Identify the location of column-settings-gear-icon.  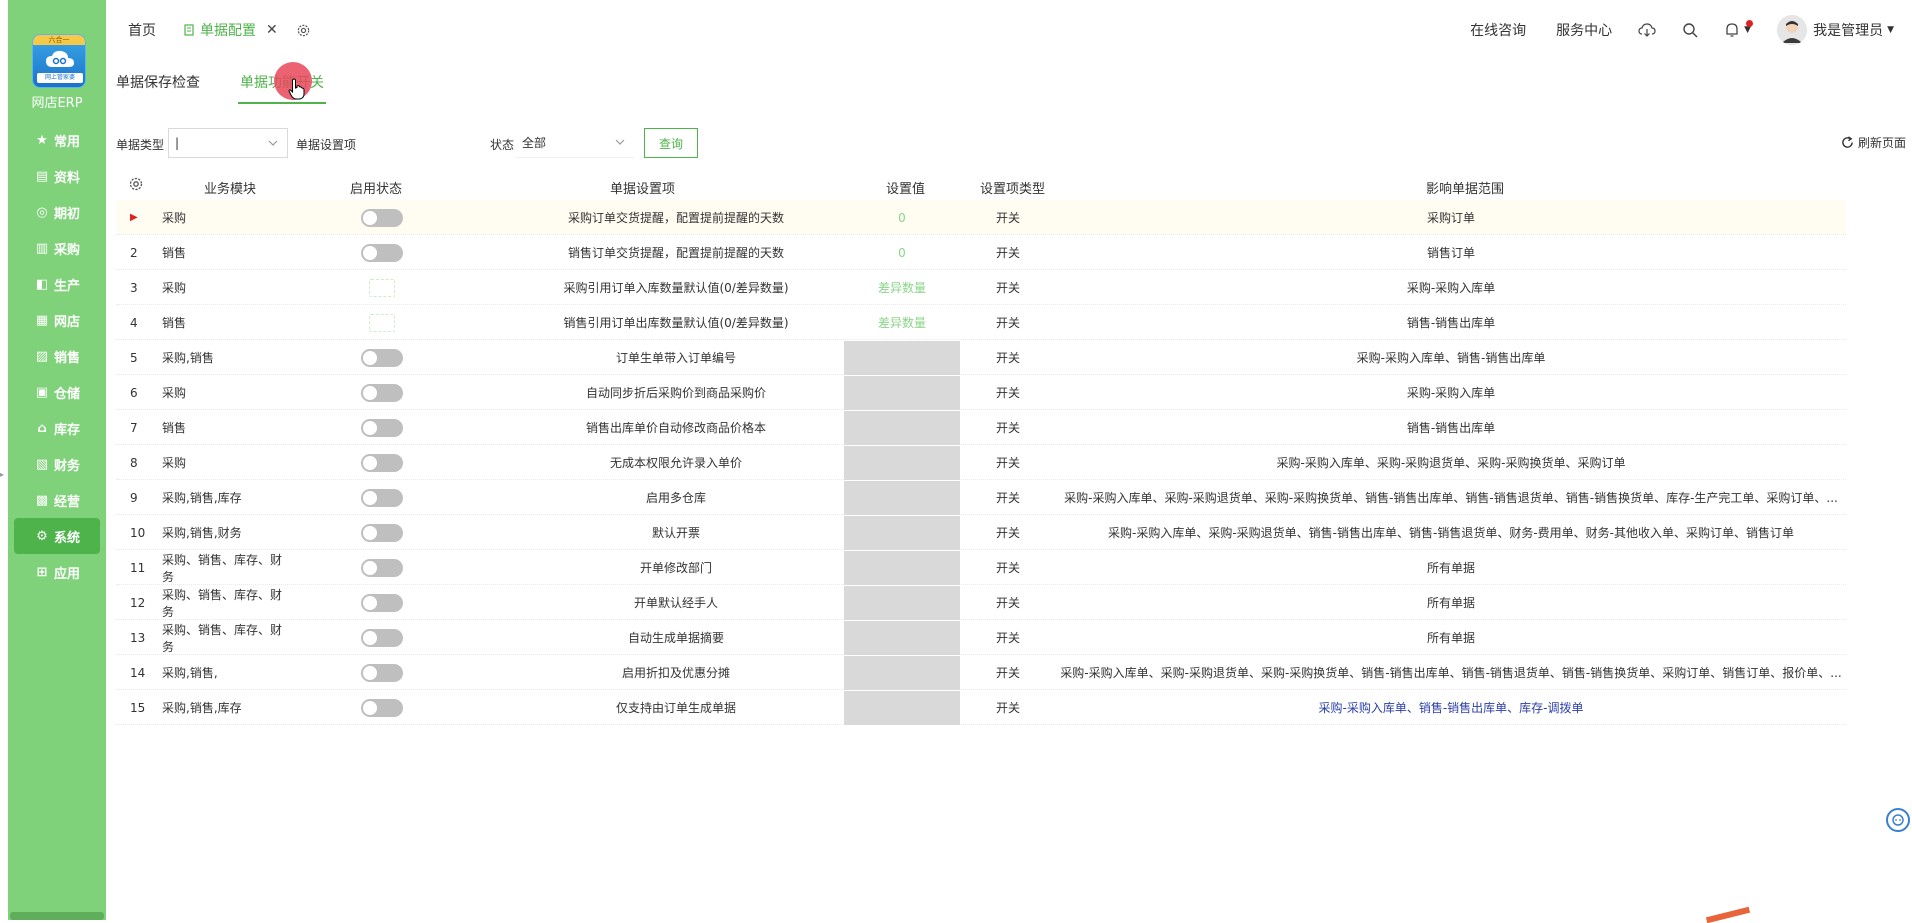
(136, 184).